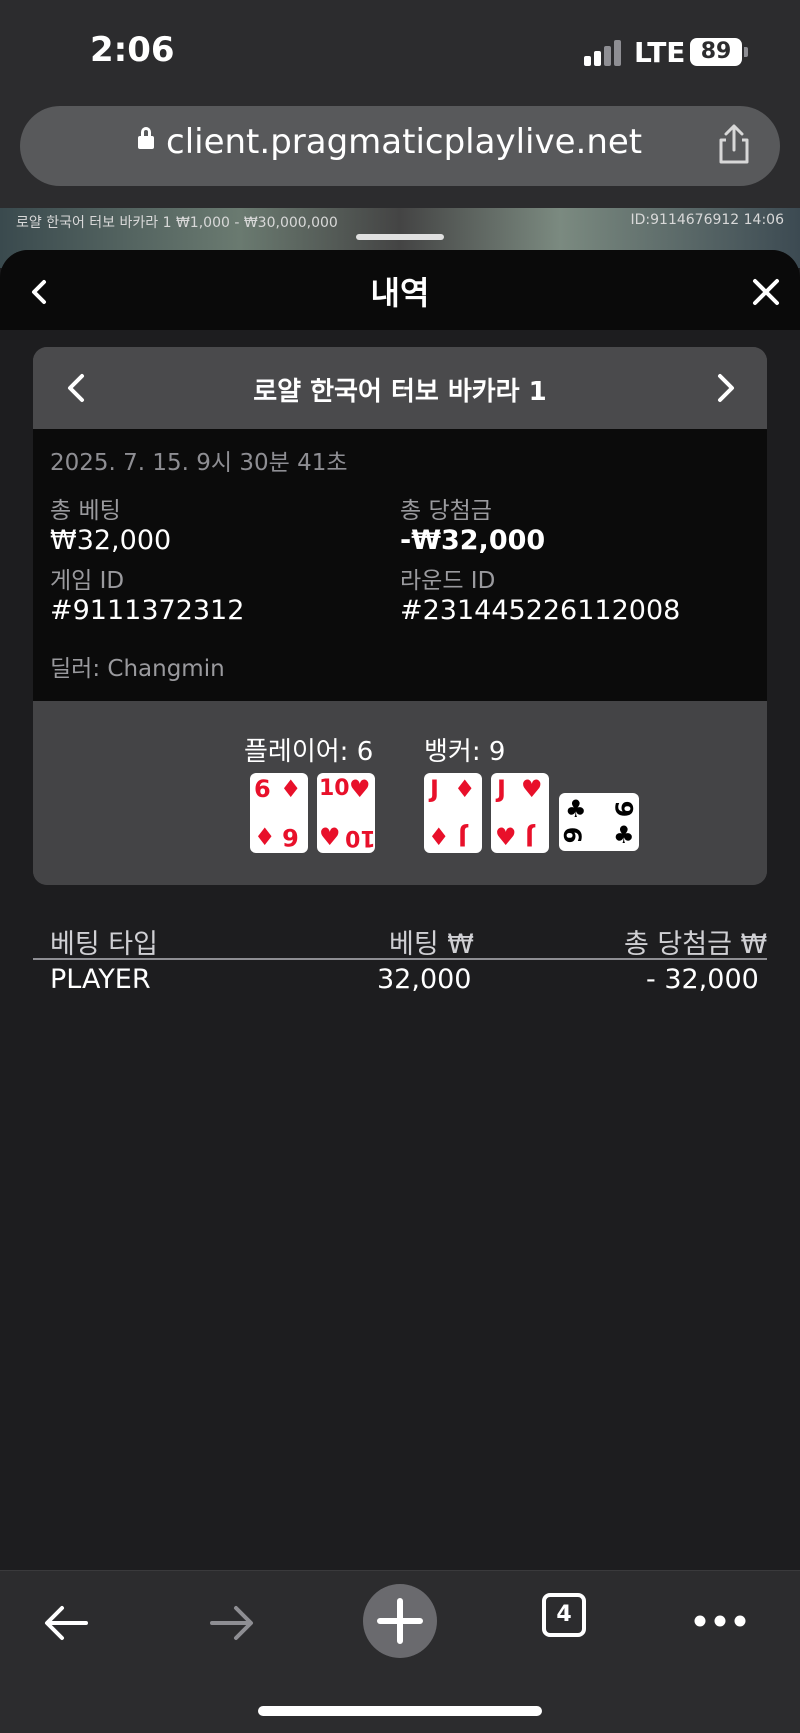 Image resolution: width=800 pixels, height=1733 pixels. What do you see at coordinates (702, 979) in the screenshot?
I see `bet-row-win: - 32,000` at bounding box center [702, 979].